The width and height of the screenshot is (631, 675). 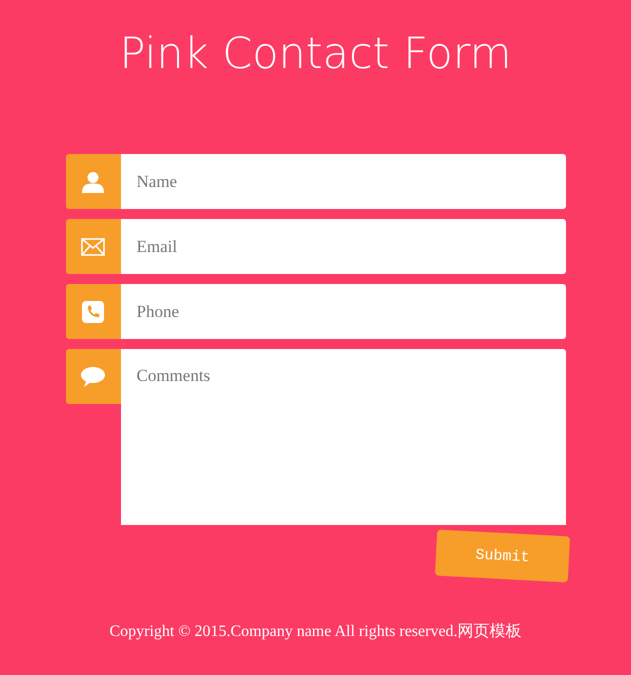 What do you see at coordinates (502, 556) in the screenshot?
I see `submit-button: Submit` at bounding box center [502, 556].